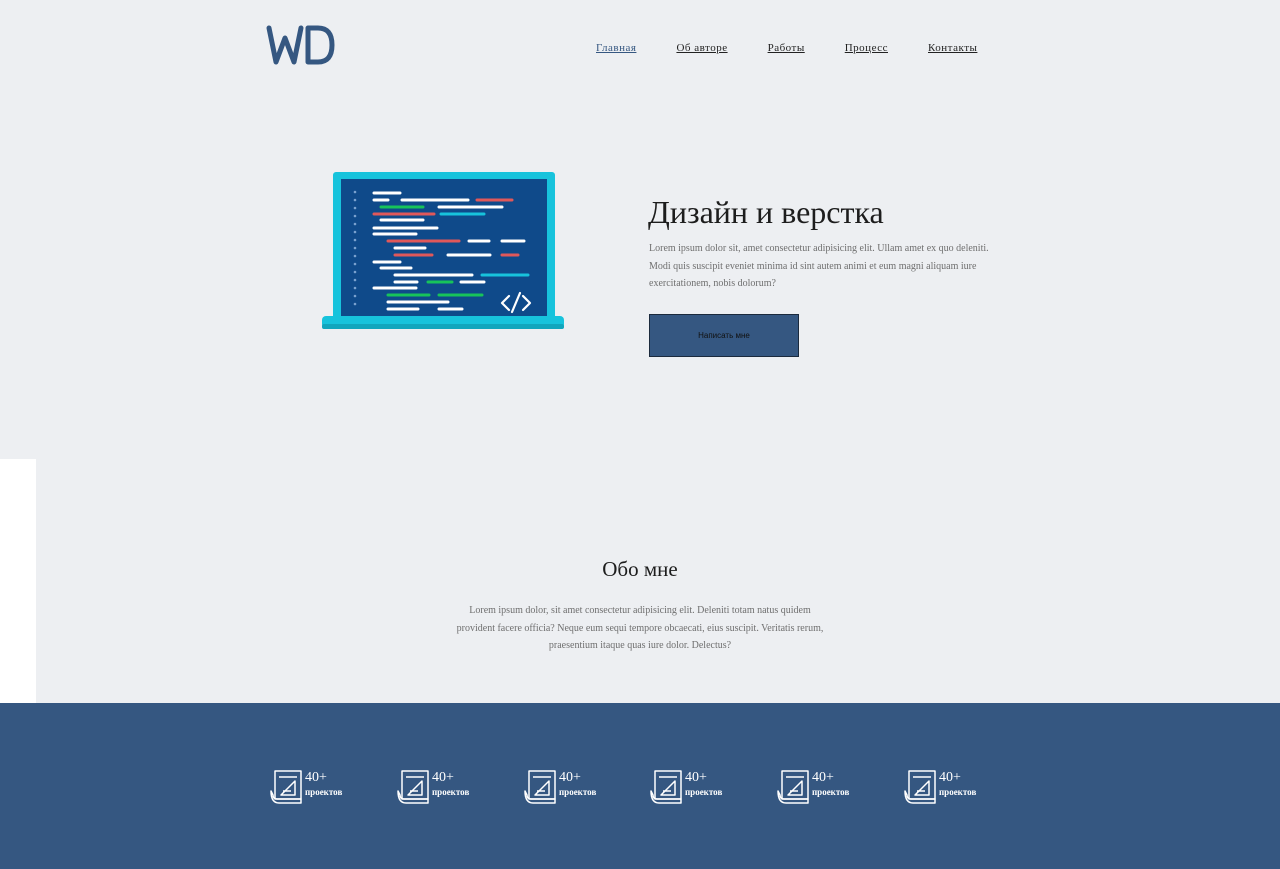  Describe the element at coordinates (701, 48) in the screenshot. I see `nav-link-about: Об авторе` at that location.